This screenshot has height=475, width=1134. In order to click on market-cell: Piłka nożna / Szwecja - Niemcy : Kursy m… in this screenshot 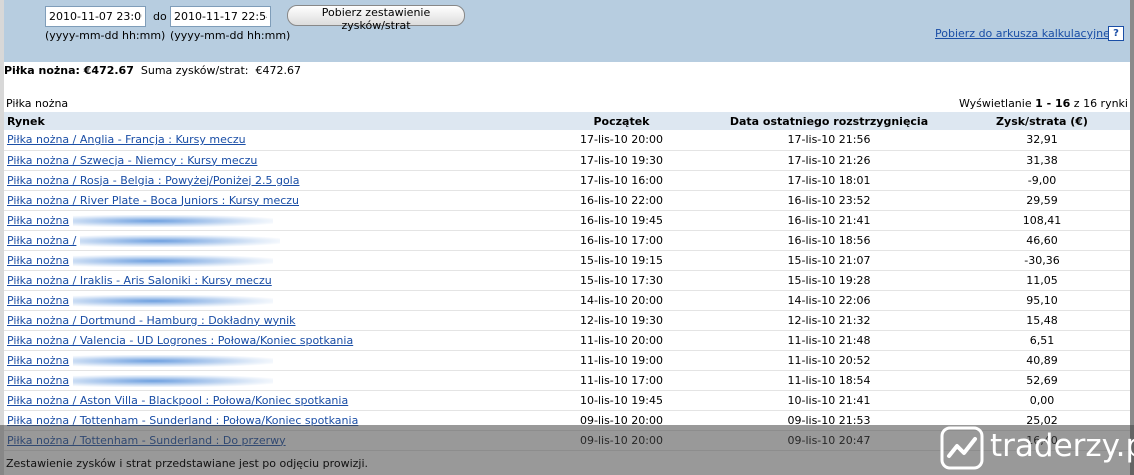, I will do `click(271, 160)`.